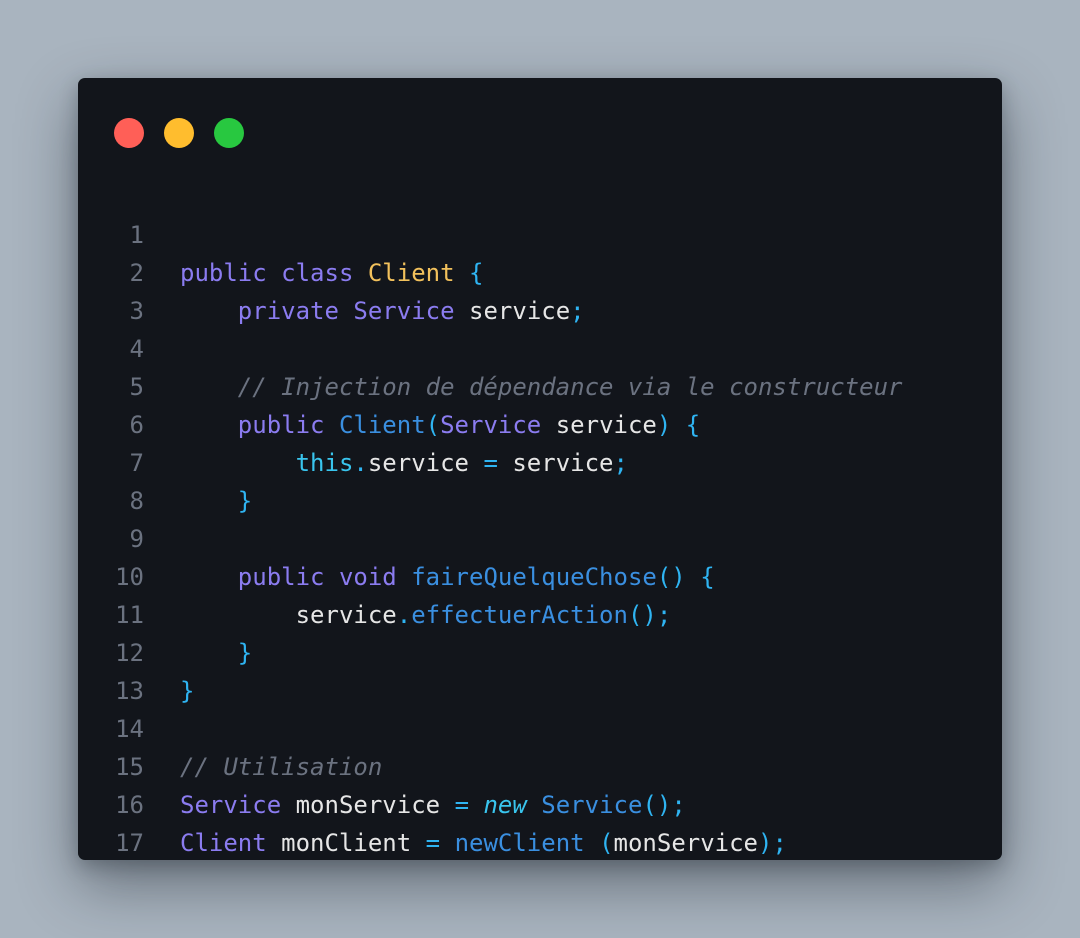  I want to click on code-line: 14 // Utilisation, so click(540, 726).